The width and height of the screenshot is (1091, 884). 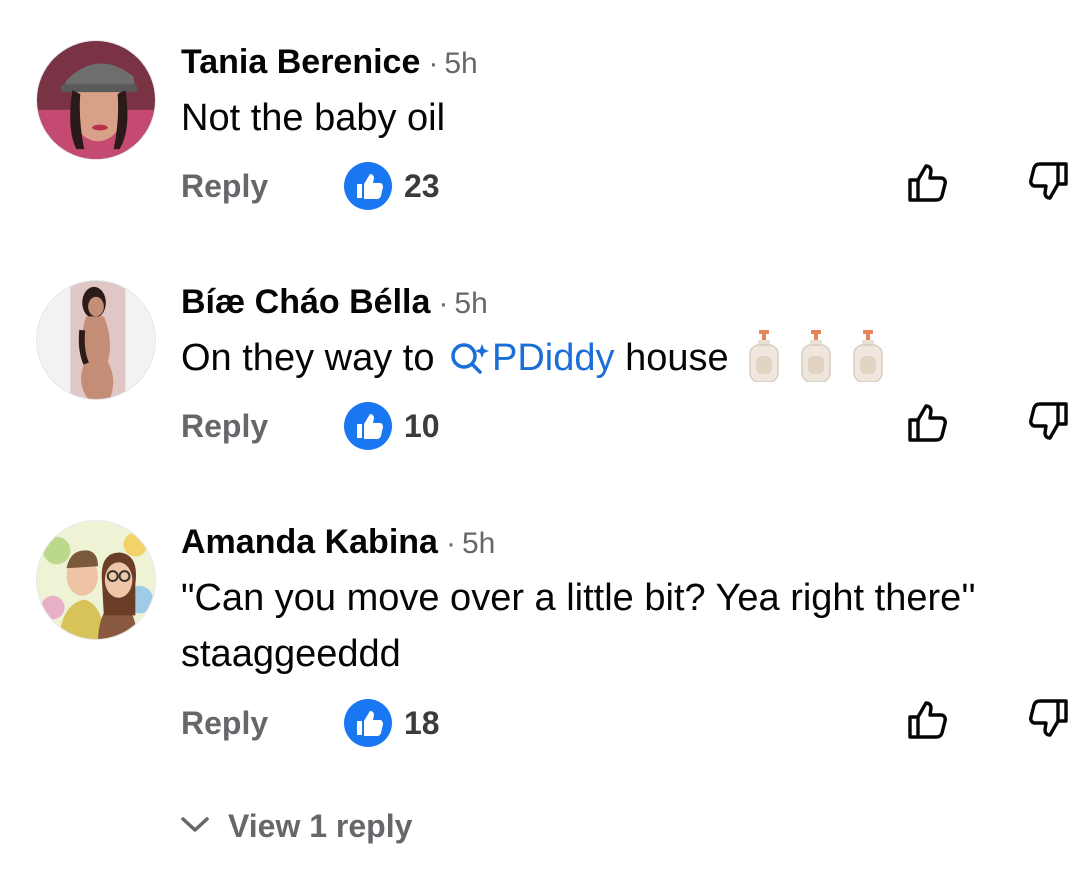 I want to click on comment-header: Bíæ Cháo Béllа · 5h, so click(x=334, y=302).